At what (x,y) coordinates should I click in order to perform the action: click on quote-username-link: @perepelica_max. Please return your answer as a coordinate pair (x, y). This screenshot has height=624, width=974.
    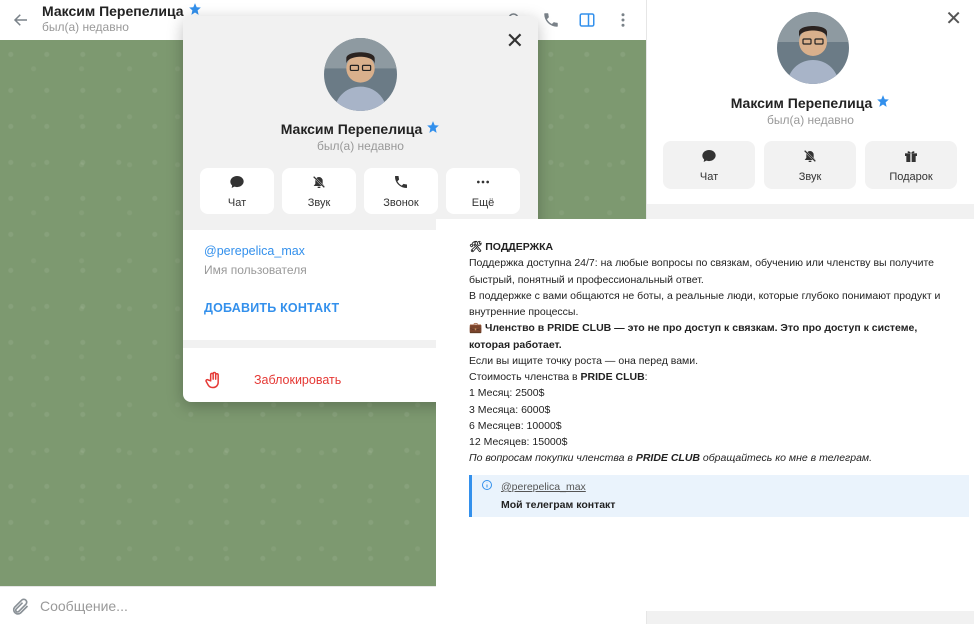
    Looking at the image, I should click on (735, 487).